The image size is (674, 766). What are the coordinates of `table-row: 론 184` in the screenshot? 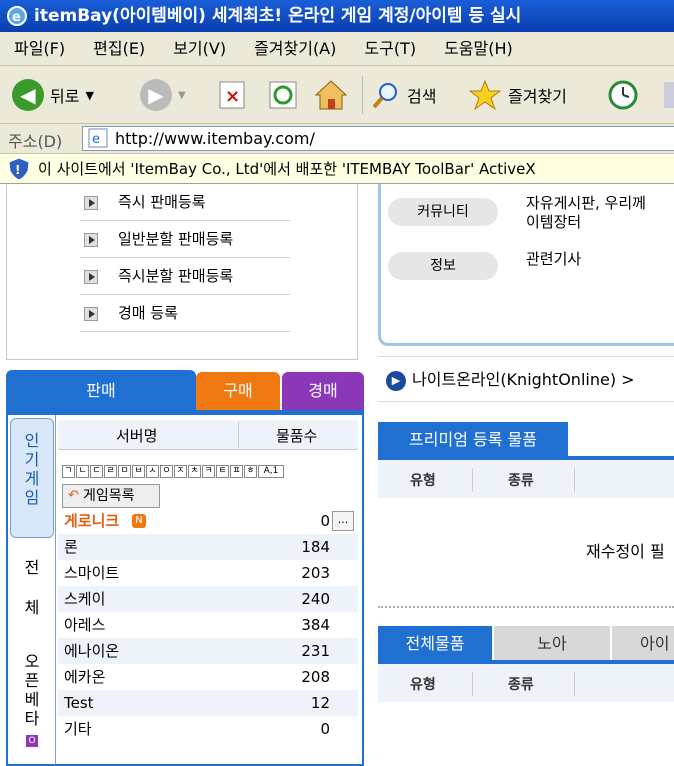 It's located at (208, 547).